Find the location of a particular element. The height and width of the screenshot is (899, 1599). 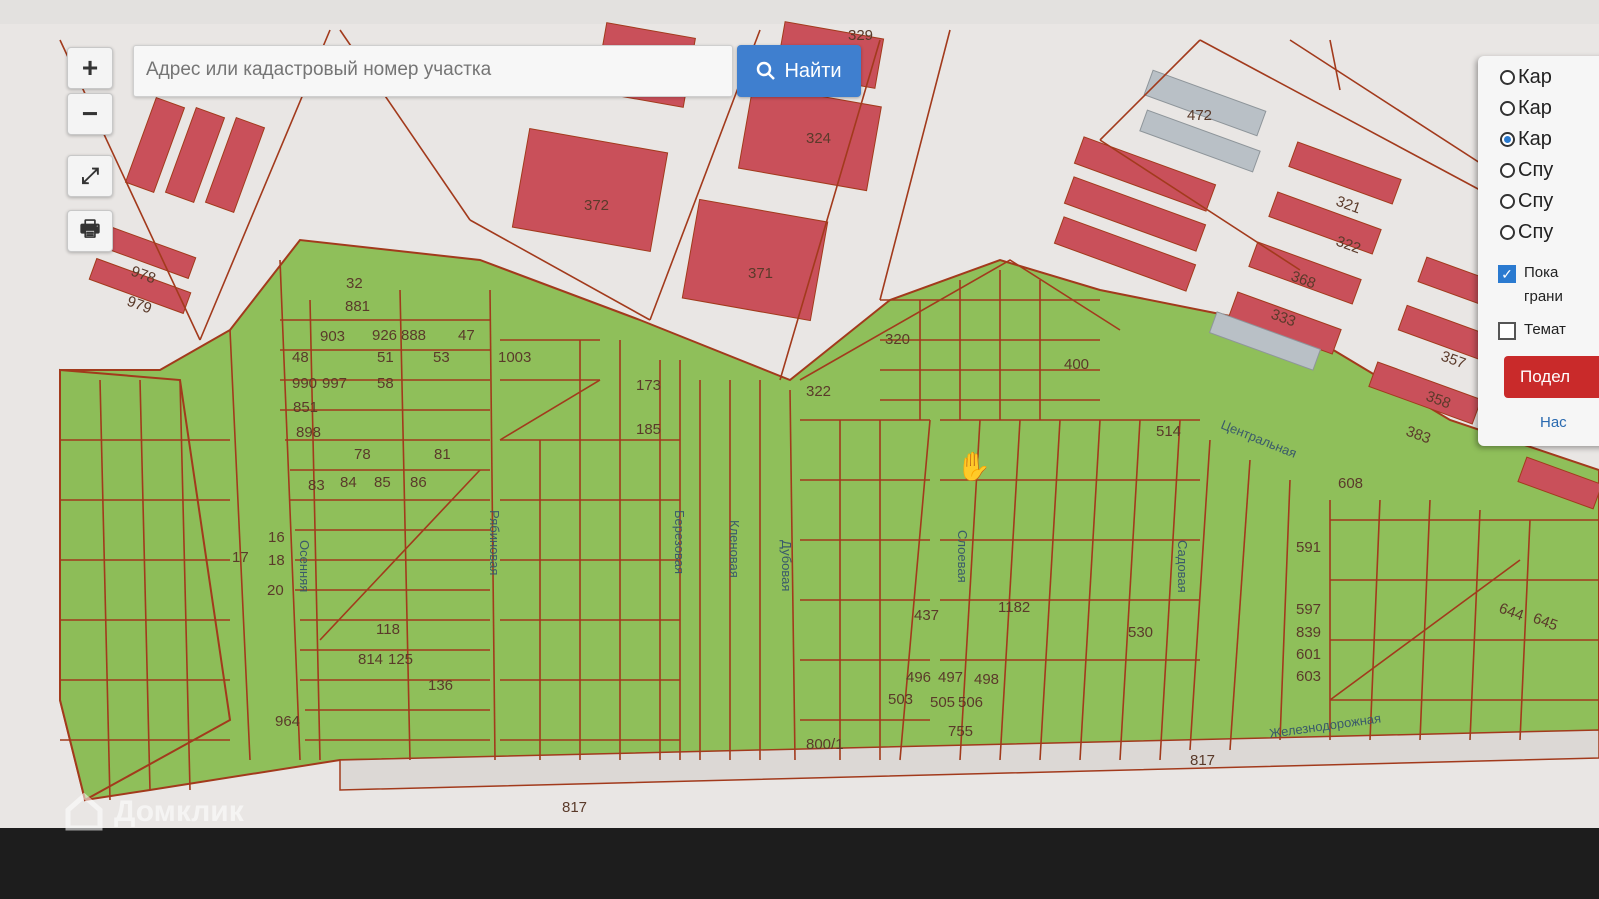

parcel-label: 136 is located at coordinates (440, 685).